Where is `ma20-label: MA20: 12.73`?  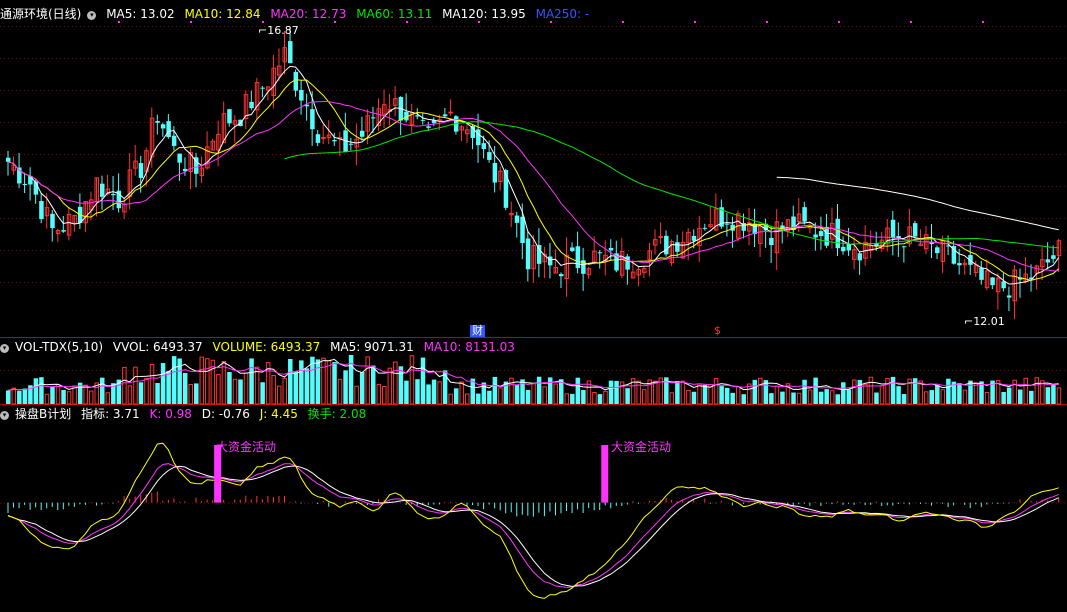
ma20-label: MA20: 12.73 is located at coordinates (308, 14).